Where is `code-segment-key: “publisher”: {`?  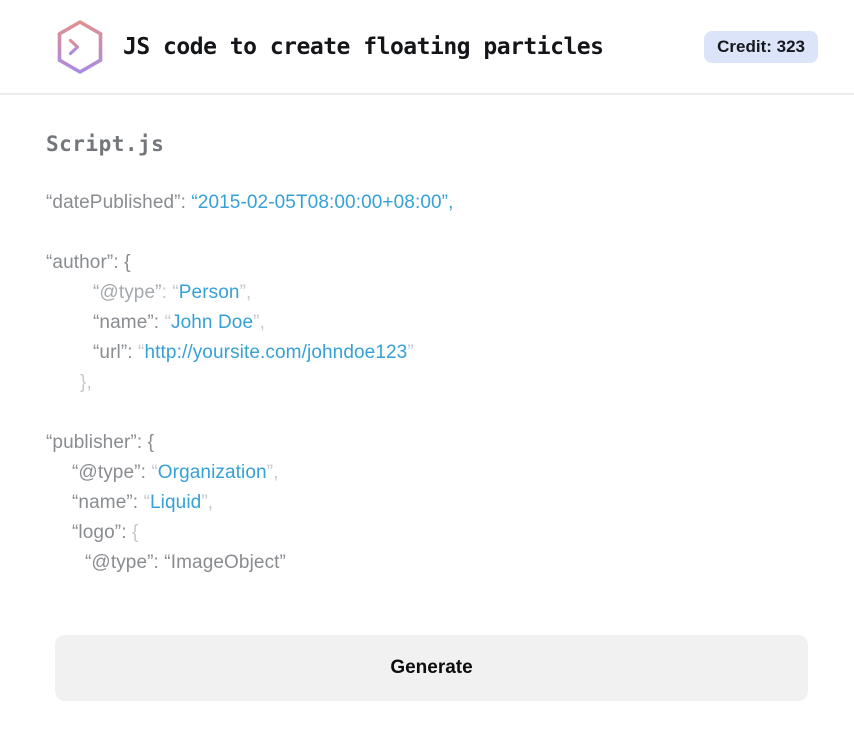 code-segment-key: “publisher”: { is located at coordinates (100, 442).